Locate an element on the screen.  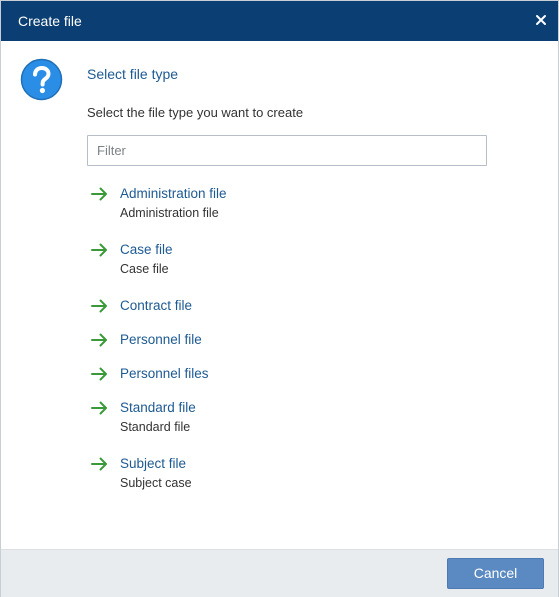
file-type-label: Contract file is located at coordinates (156, 305).